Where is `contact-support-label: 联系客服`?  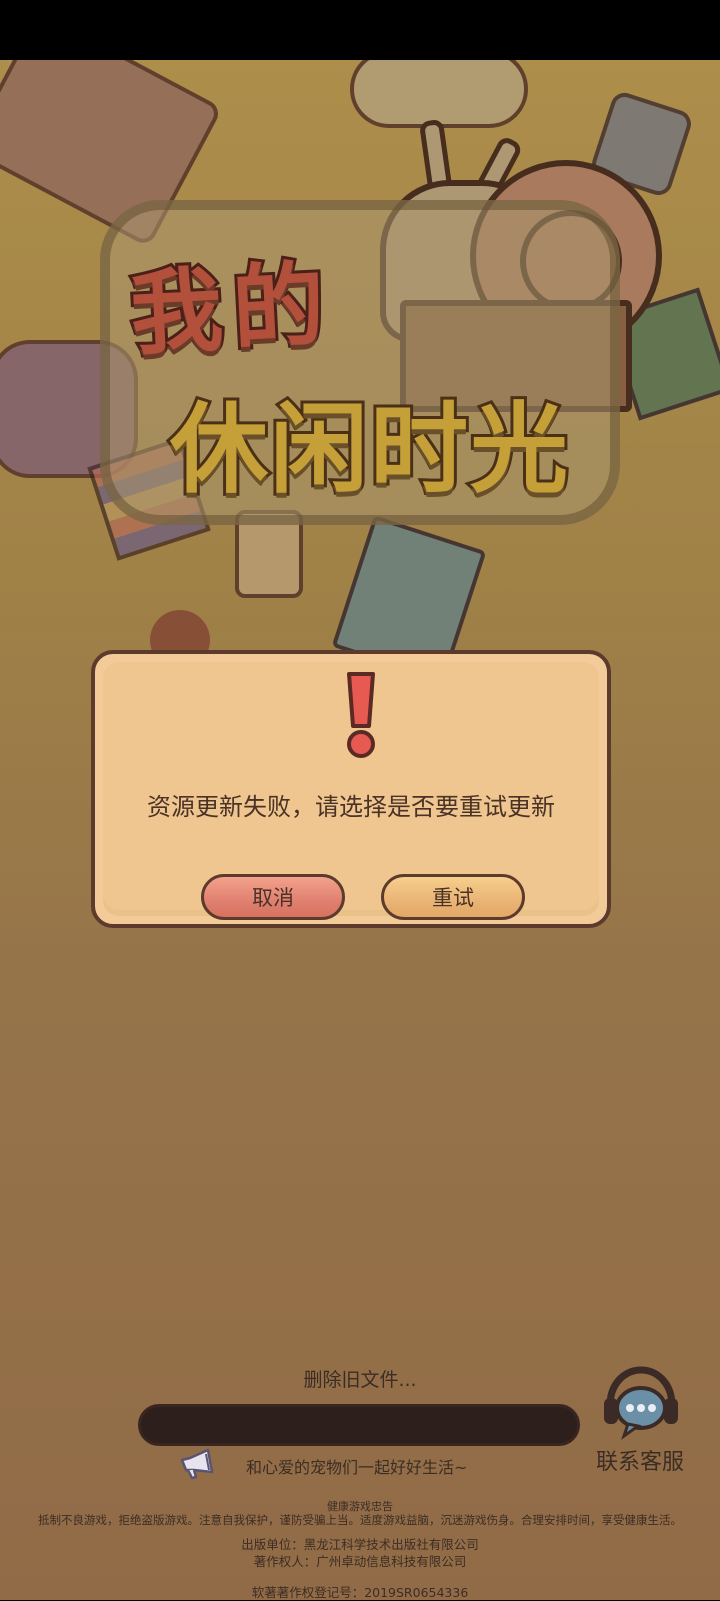 contact-support-label: 联系客服 is located at coordinates (639, 1462).